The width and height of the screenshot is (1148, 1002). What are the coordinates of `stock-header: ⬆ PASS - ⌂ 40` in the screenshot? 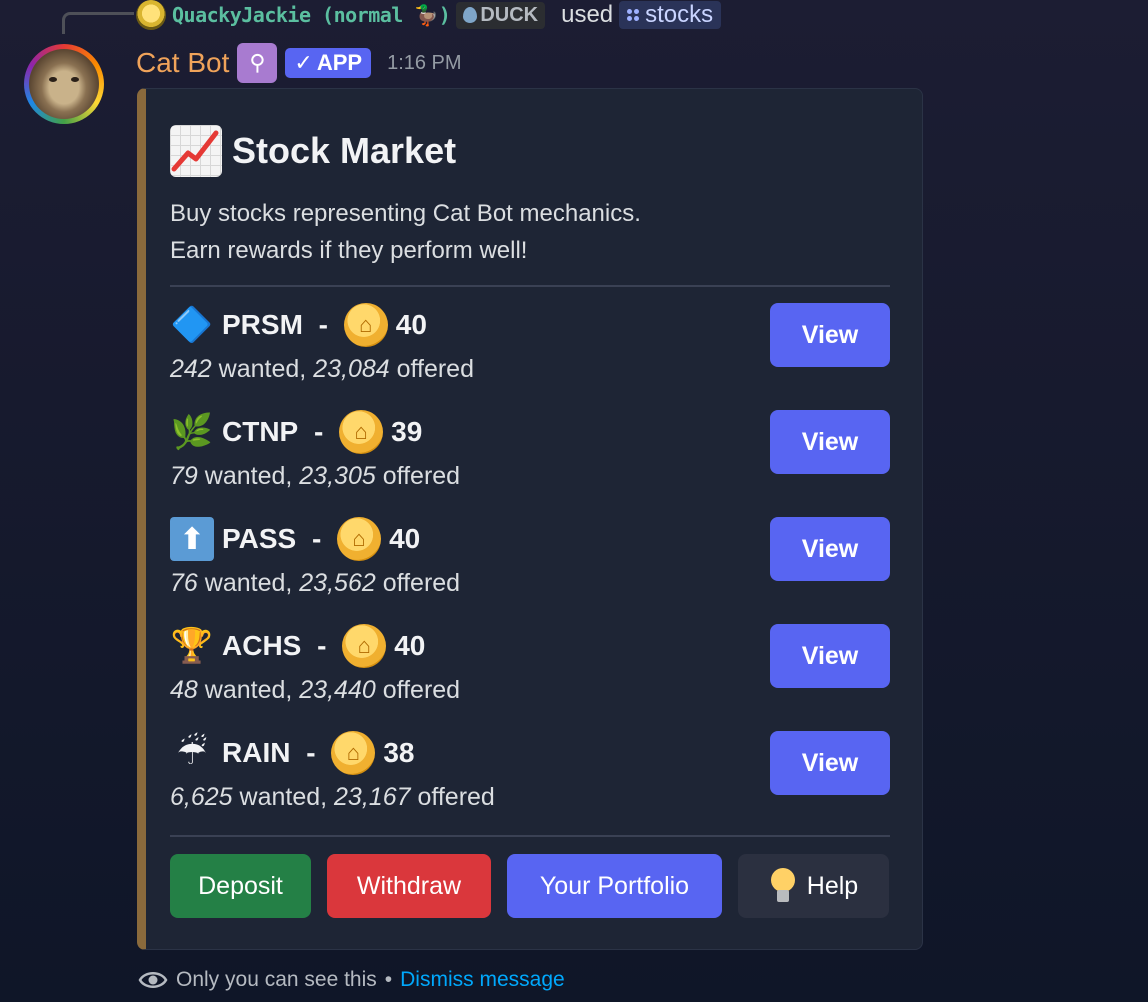 It's located at (295, 539).